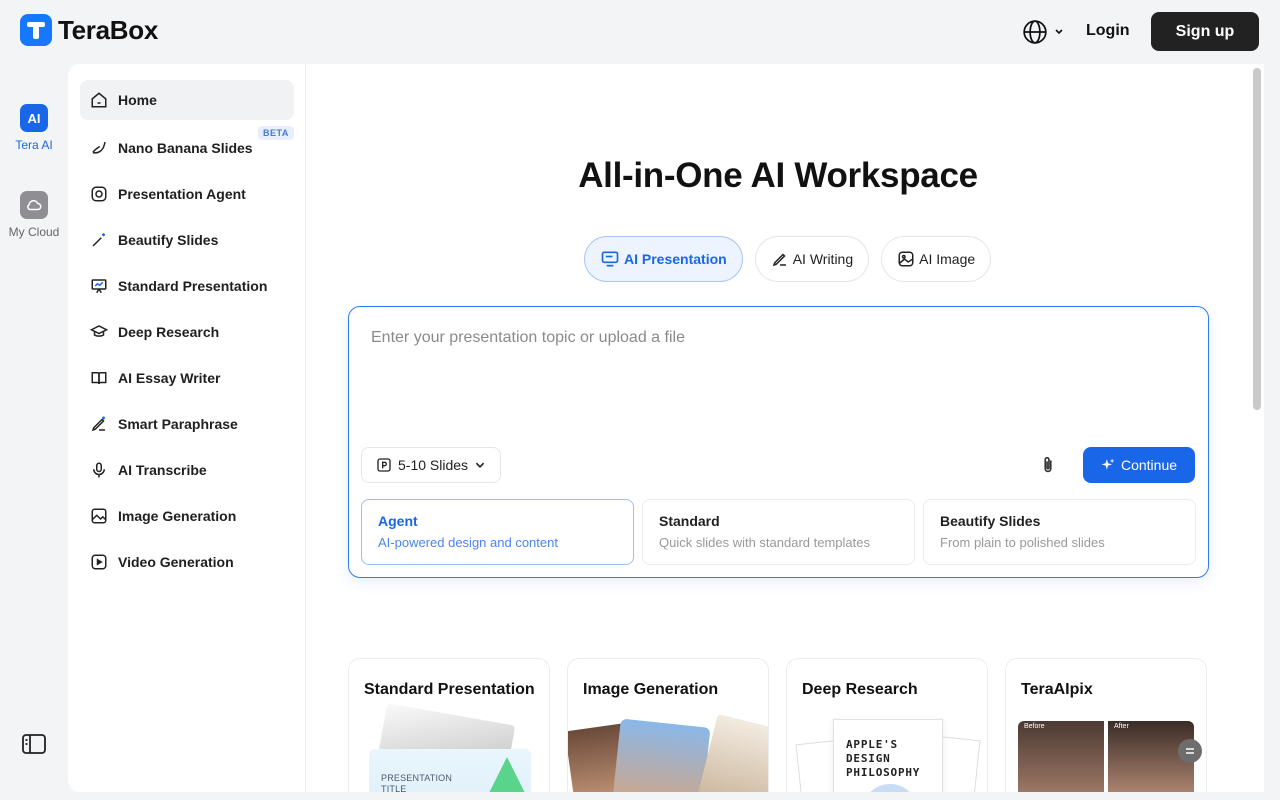 The image size is (1280, 800). I want to click on sidebar-item-label: Deep Research, so click(169, 332).